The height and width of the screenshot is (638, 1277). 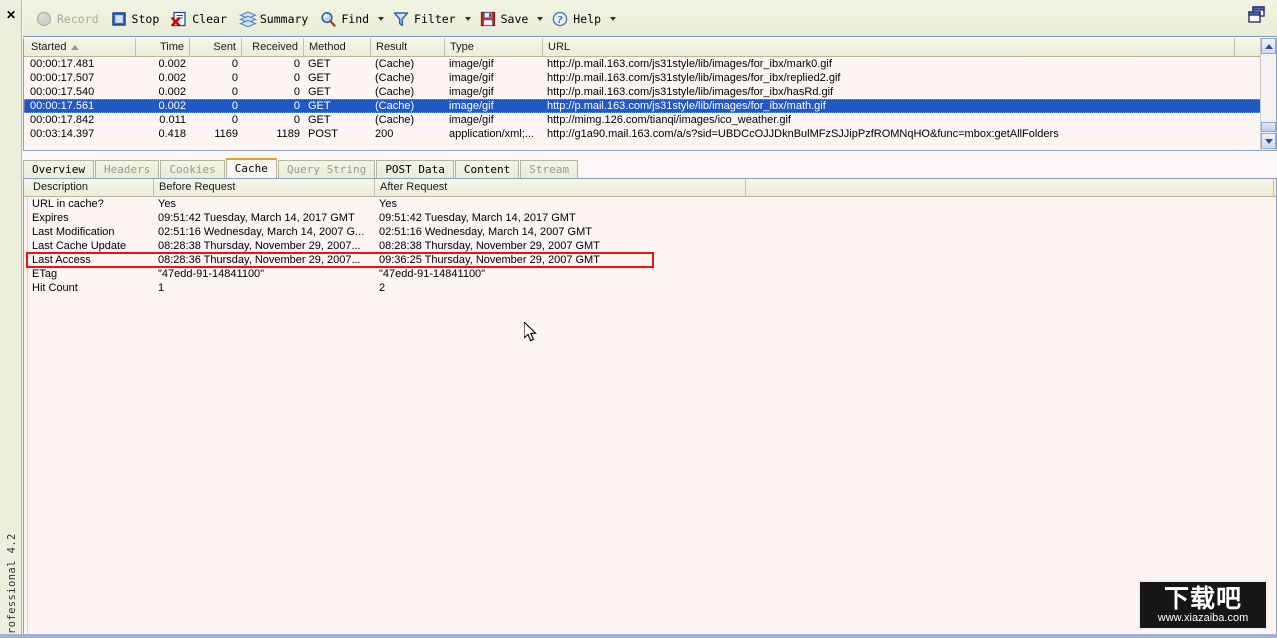 I want to click on column-header-sent: Sent, so click(x=216, y=47).